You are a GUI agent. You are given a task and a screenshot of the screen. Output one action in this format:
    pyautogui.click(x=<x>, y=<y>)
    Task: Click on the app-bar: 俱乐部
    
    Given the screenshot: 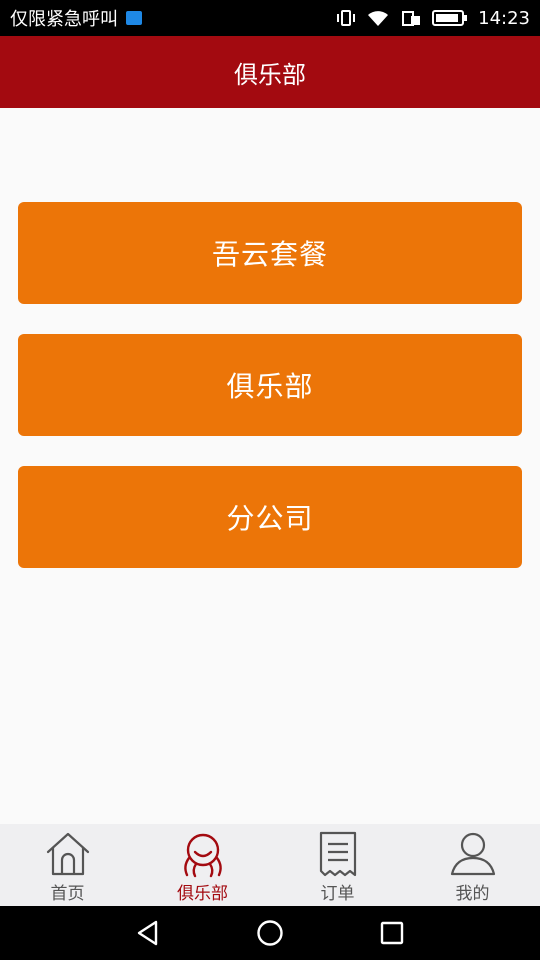 What is the action you would take?
    pyautogui.click(x=270, y=72)
    